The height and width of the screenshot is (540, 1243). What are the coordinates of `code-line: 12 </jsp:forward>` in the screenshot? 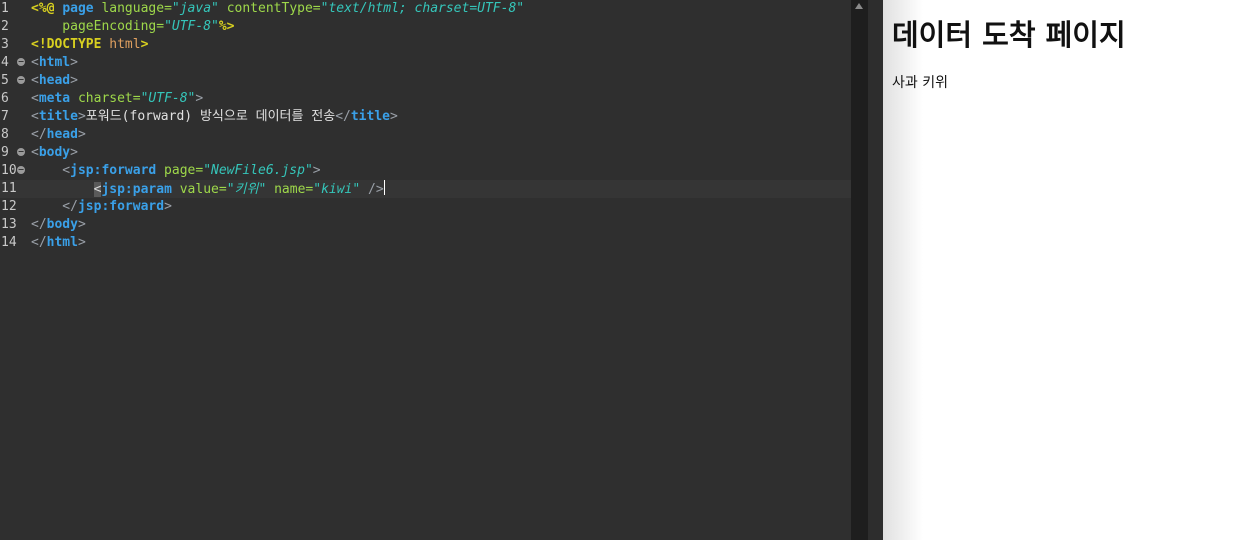 It's located at (425, 207).